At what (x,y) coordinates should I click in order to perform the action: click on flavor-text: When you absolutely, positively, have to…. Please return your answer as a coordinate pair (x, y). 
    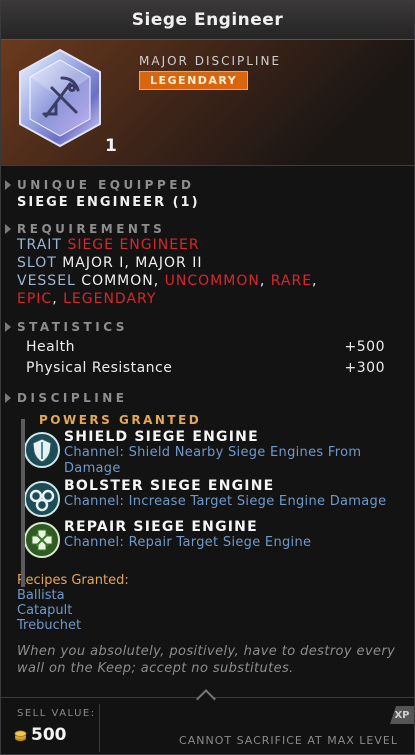
    Looking at the image, I should click on (206, 660).